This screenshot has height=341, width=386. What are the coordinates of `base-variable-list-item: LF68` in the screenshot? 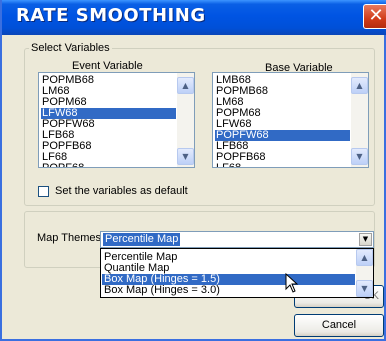 It's located at (282, 165).